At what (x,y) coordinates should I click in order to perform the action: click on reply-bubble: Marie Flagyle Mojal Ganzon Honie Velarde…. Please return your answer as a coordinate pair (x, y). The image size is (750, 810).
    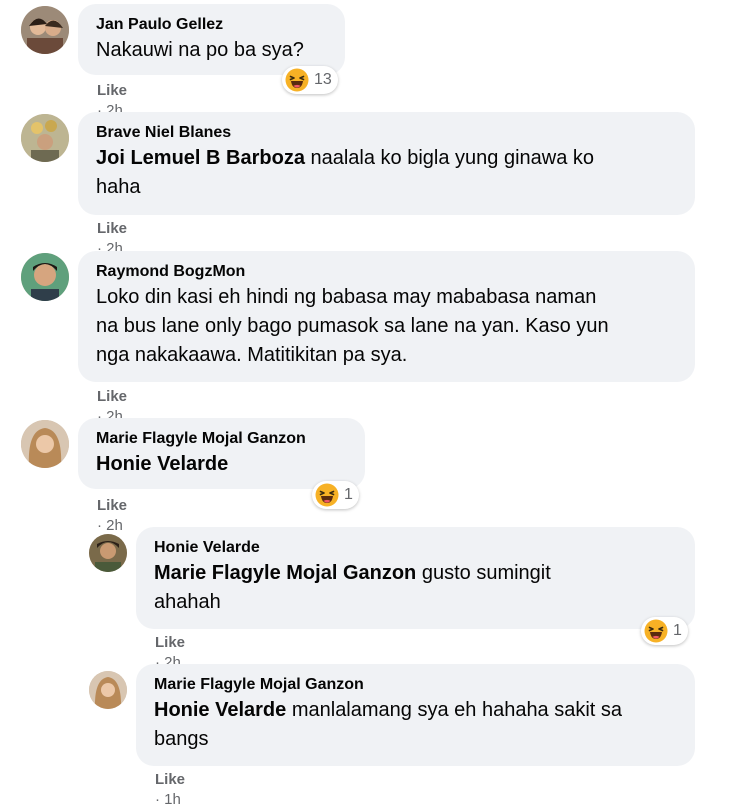
    Looking at the image, I should click on (415, 715).